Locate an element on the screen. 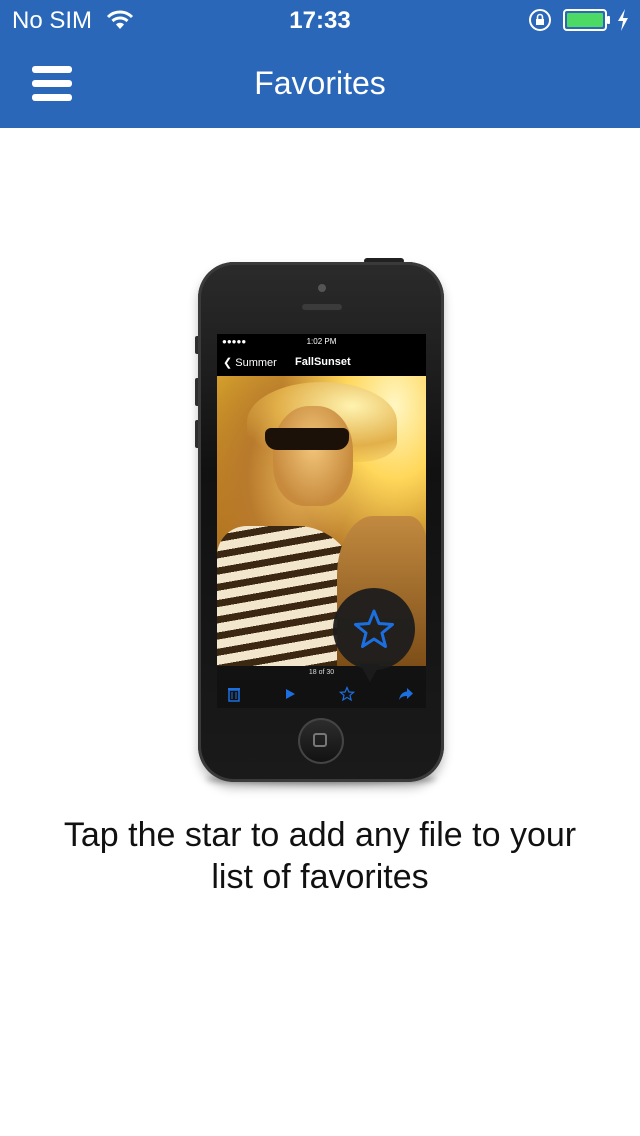  inner-toolbar is located at coordinates (321, 694).